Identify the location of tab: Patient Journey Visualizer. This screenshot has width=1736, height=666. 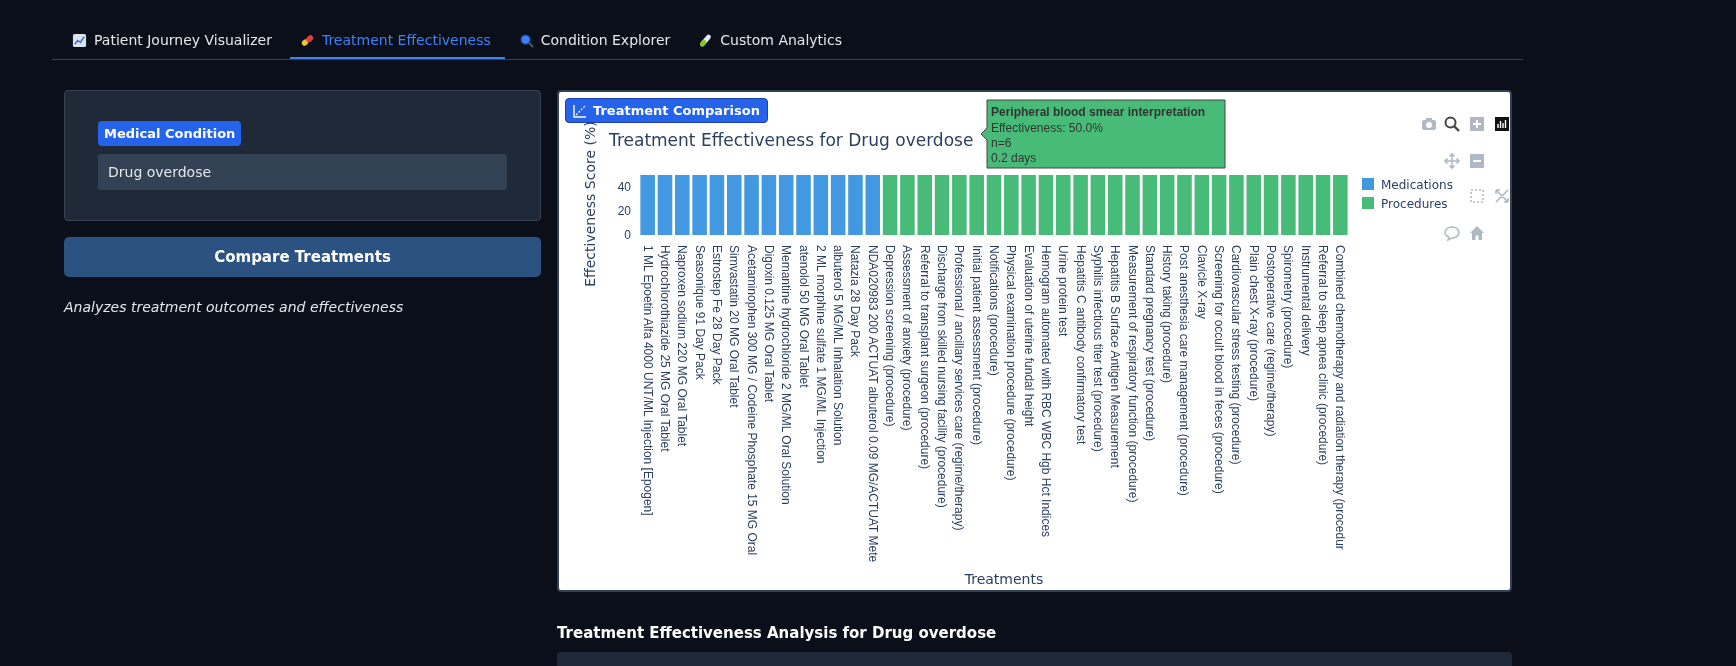
(174, 41).